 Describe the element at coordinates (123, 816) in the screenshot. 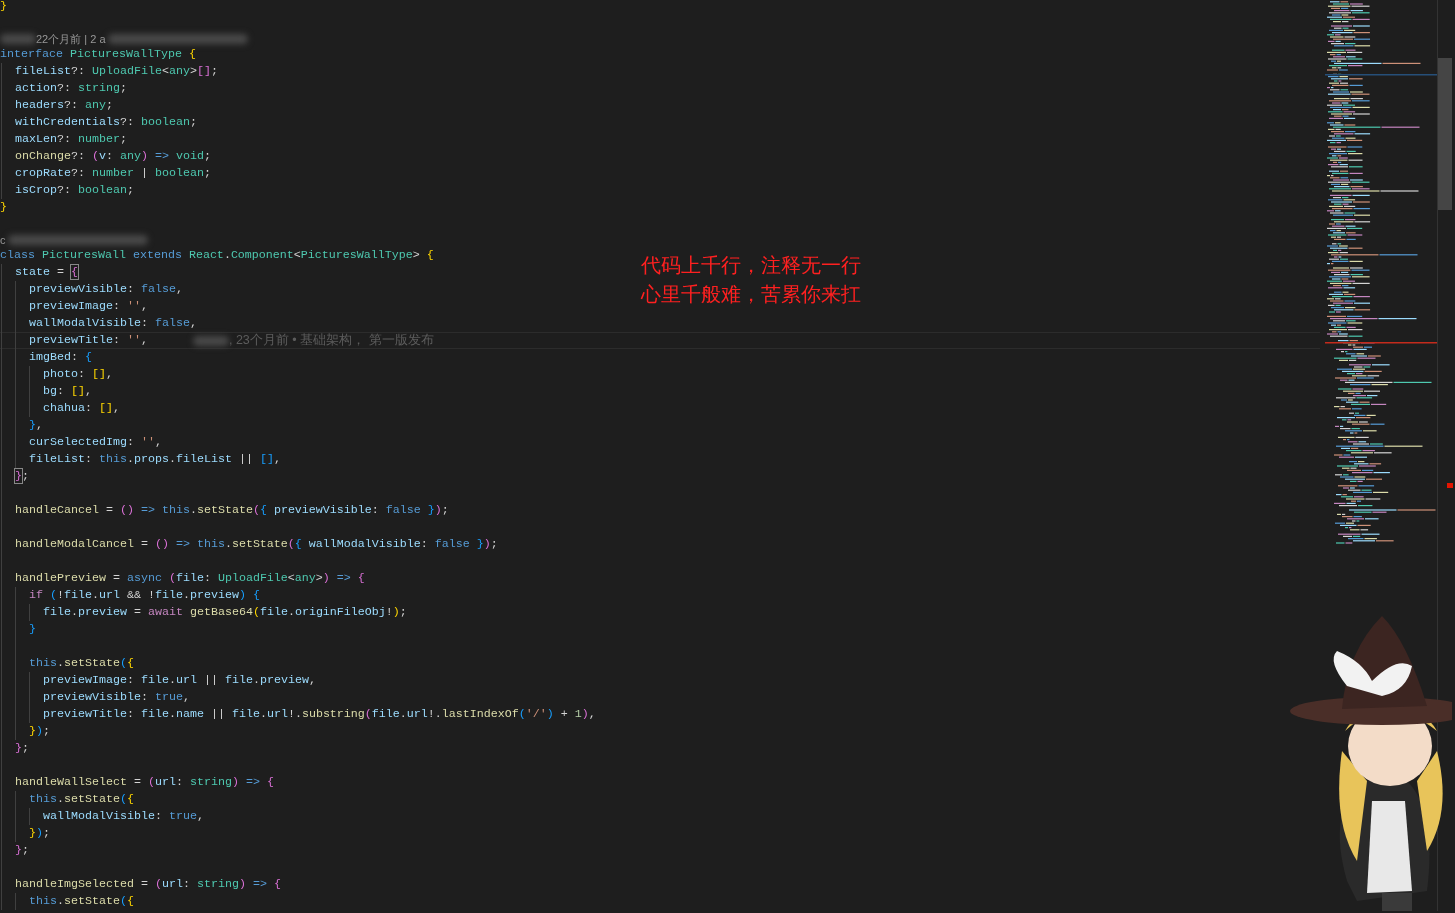

I see `code-line: wallModalVisible: true,` at that location.